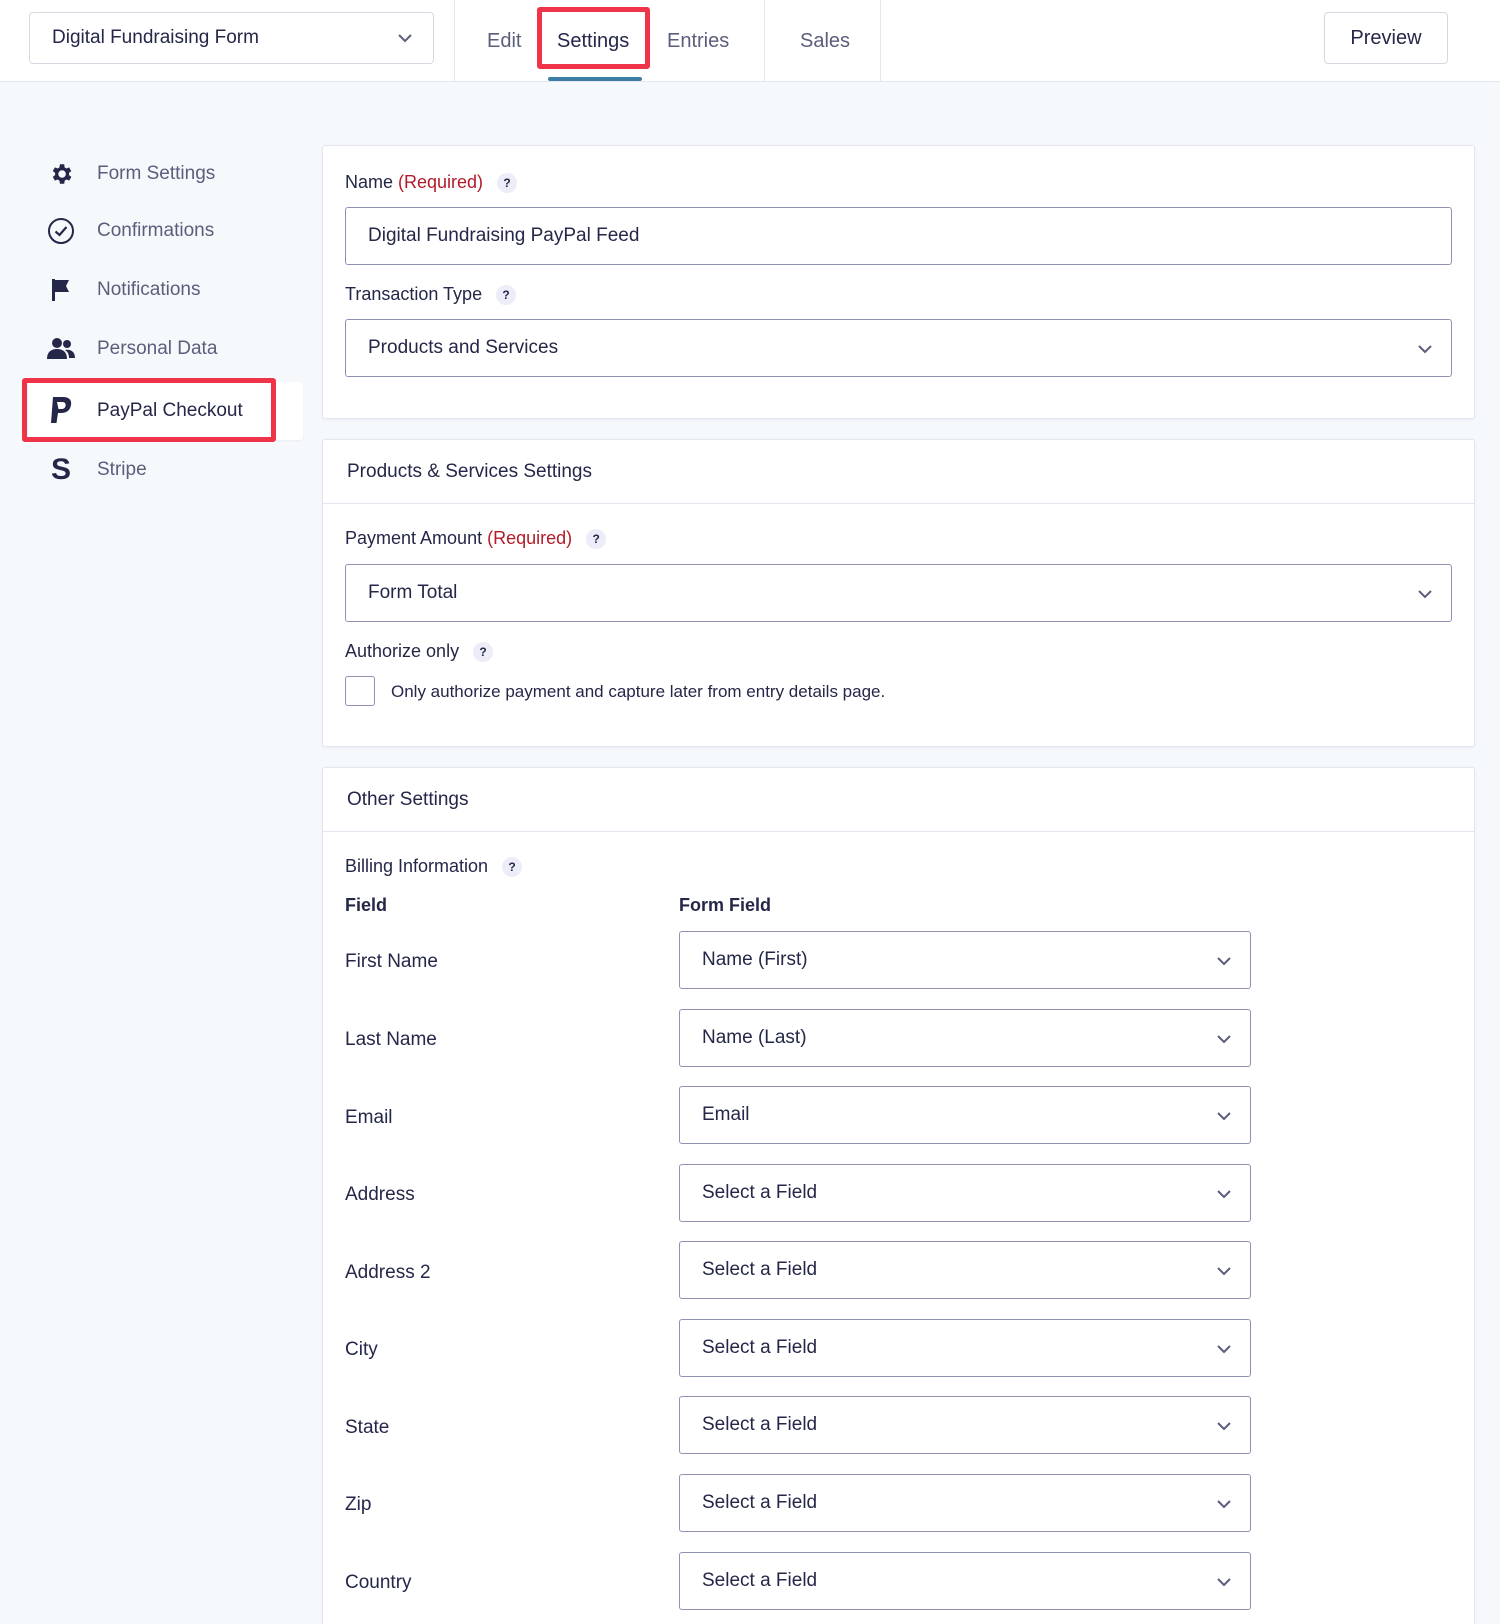  What do you see at coordinates (156, 173) in the screenshot?
I see `sidebar-item-label: Form Settings` at bounding box center [156, 173].